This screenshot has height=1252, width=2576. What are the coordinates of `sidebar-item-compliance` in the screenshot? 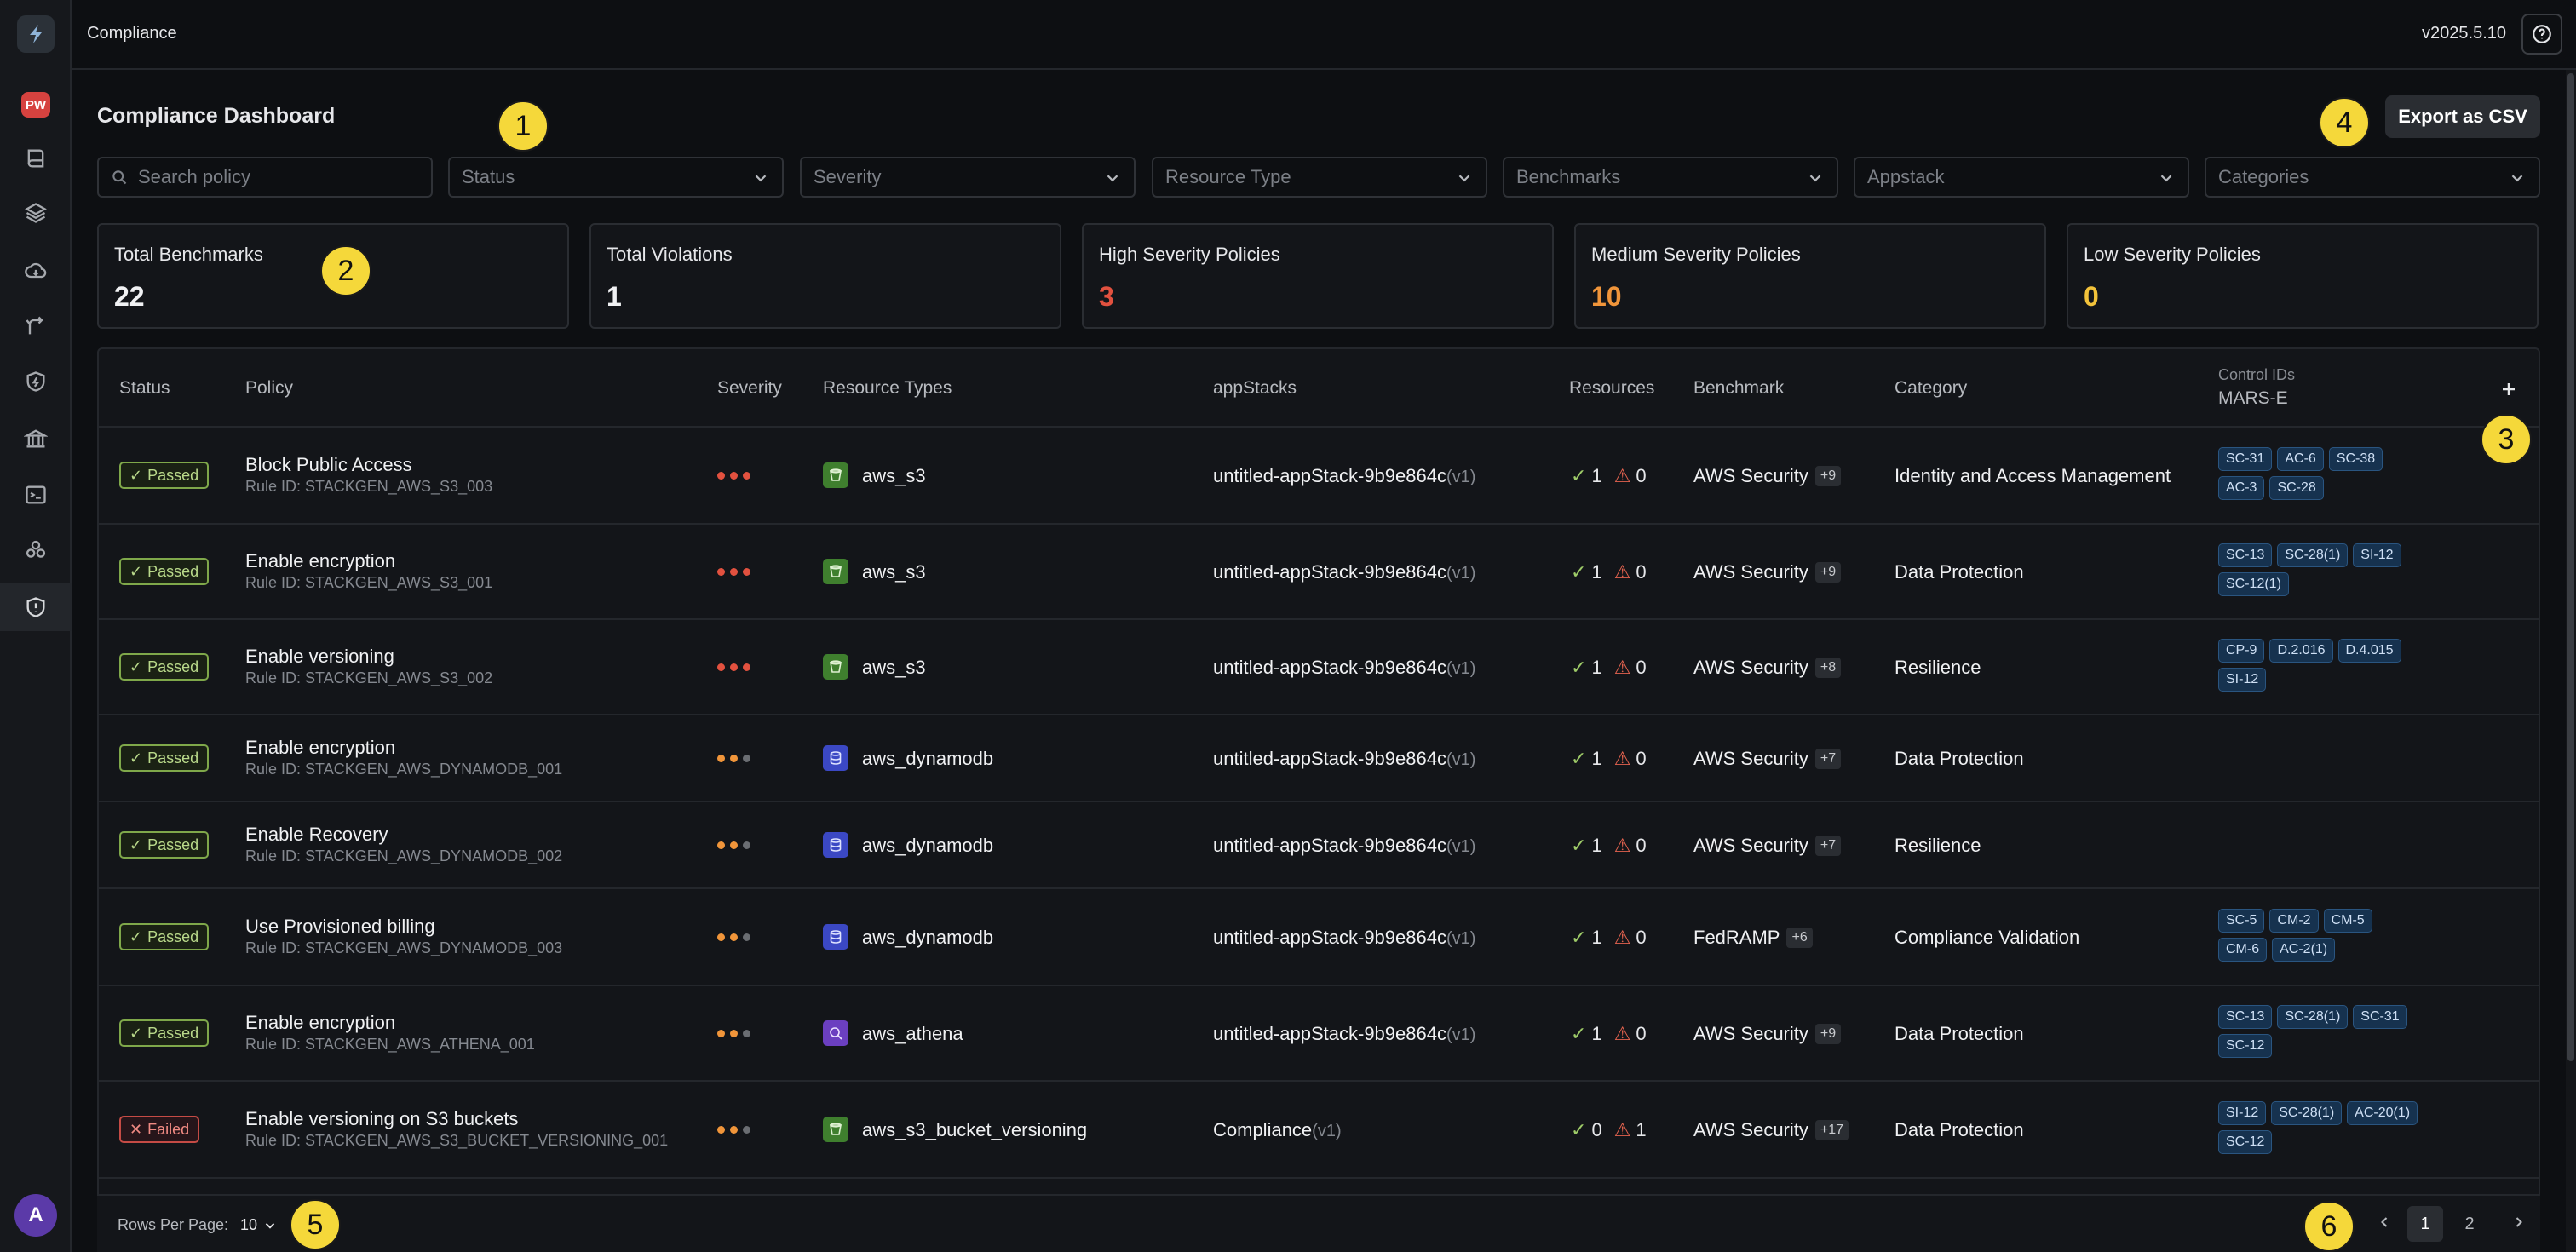 It's located at (36, 607).